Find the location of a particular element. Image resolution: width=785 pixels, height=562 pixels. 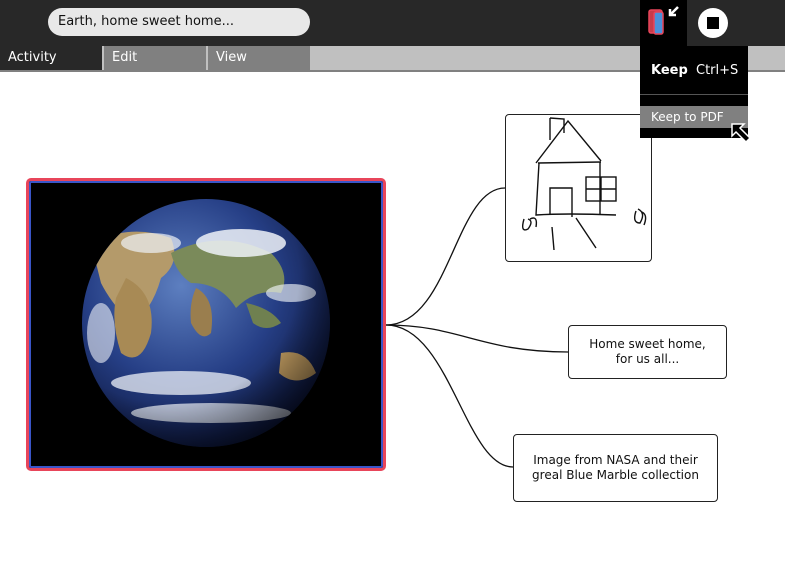

earth-image is located at coordinates (206, 323).